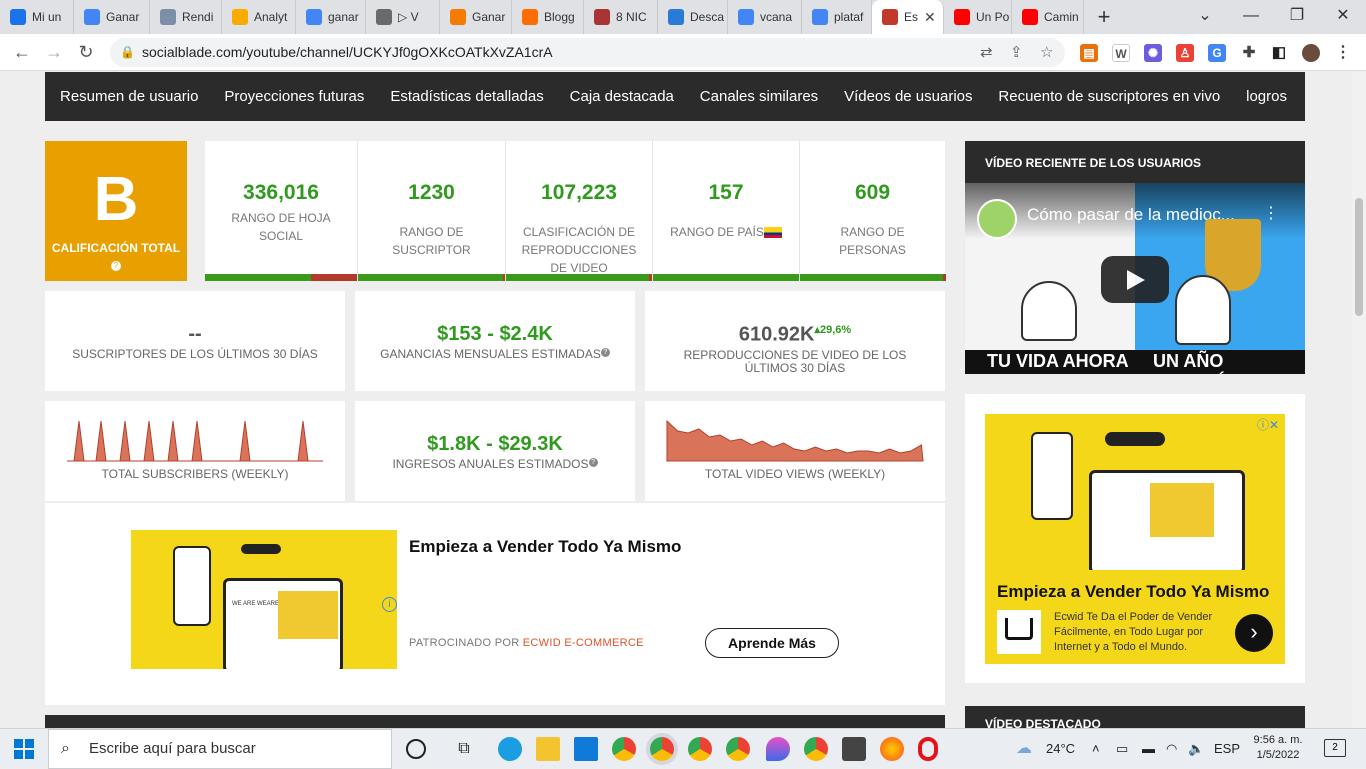  I want to click on browser-tab: ▷ V, so click(403, 17).